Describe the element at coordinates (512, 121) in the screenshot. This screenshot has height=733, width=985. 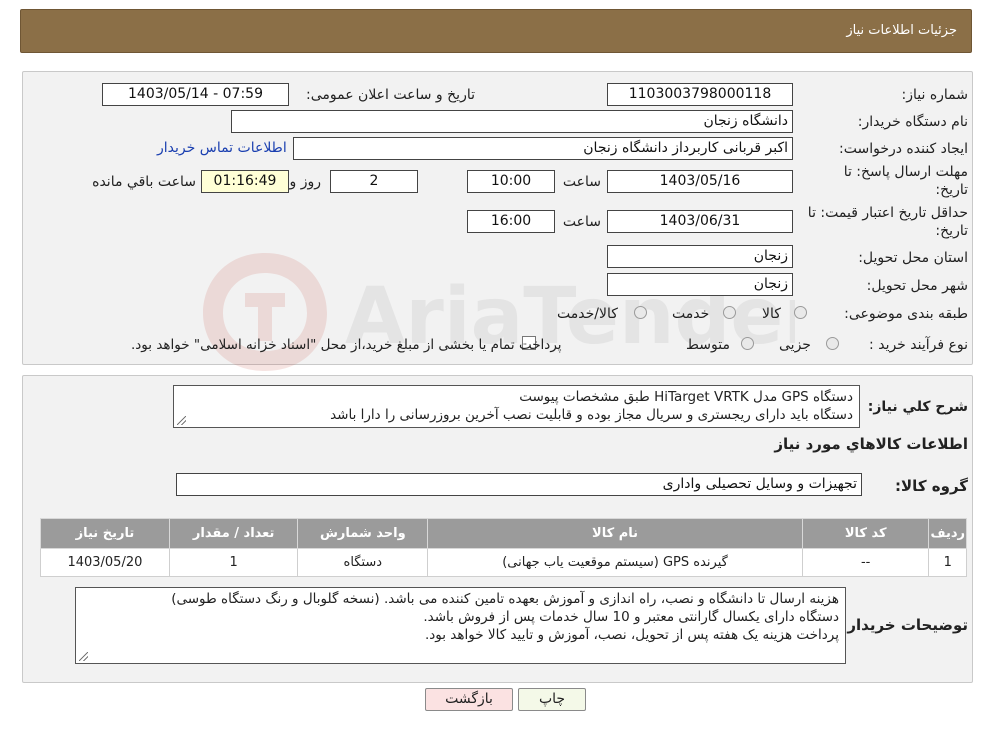
I see `buyer-org-field: دانشگاه زنجان` at that location.